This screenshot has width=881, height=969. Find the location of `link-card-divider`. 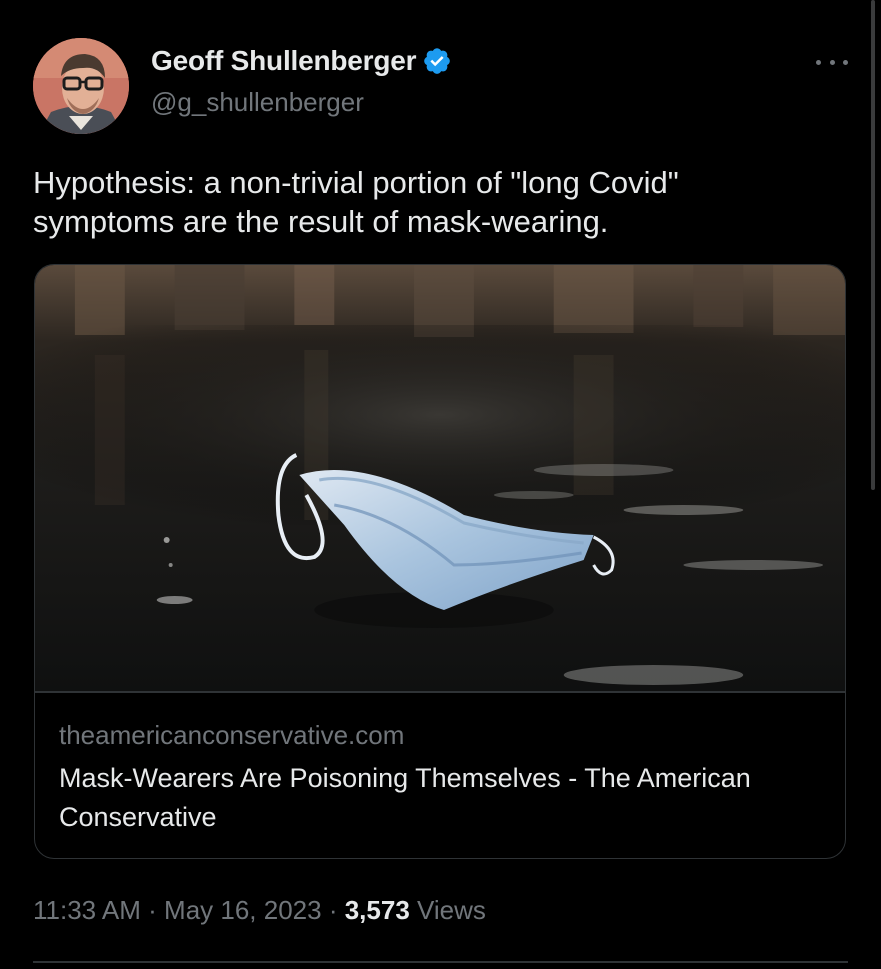

link-card-divider is located at coordinates (440, 692).